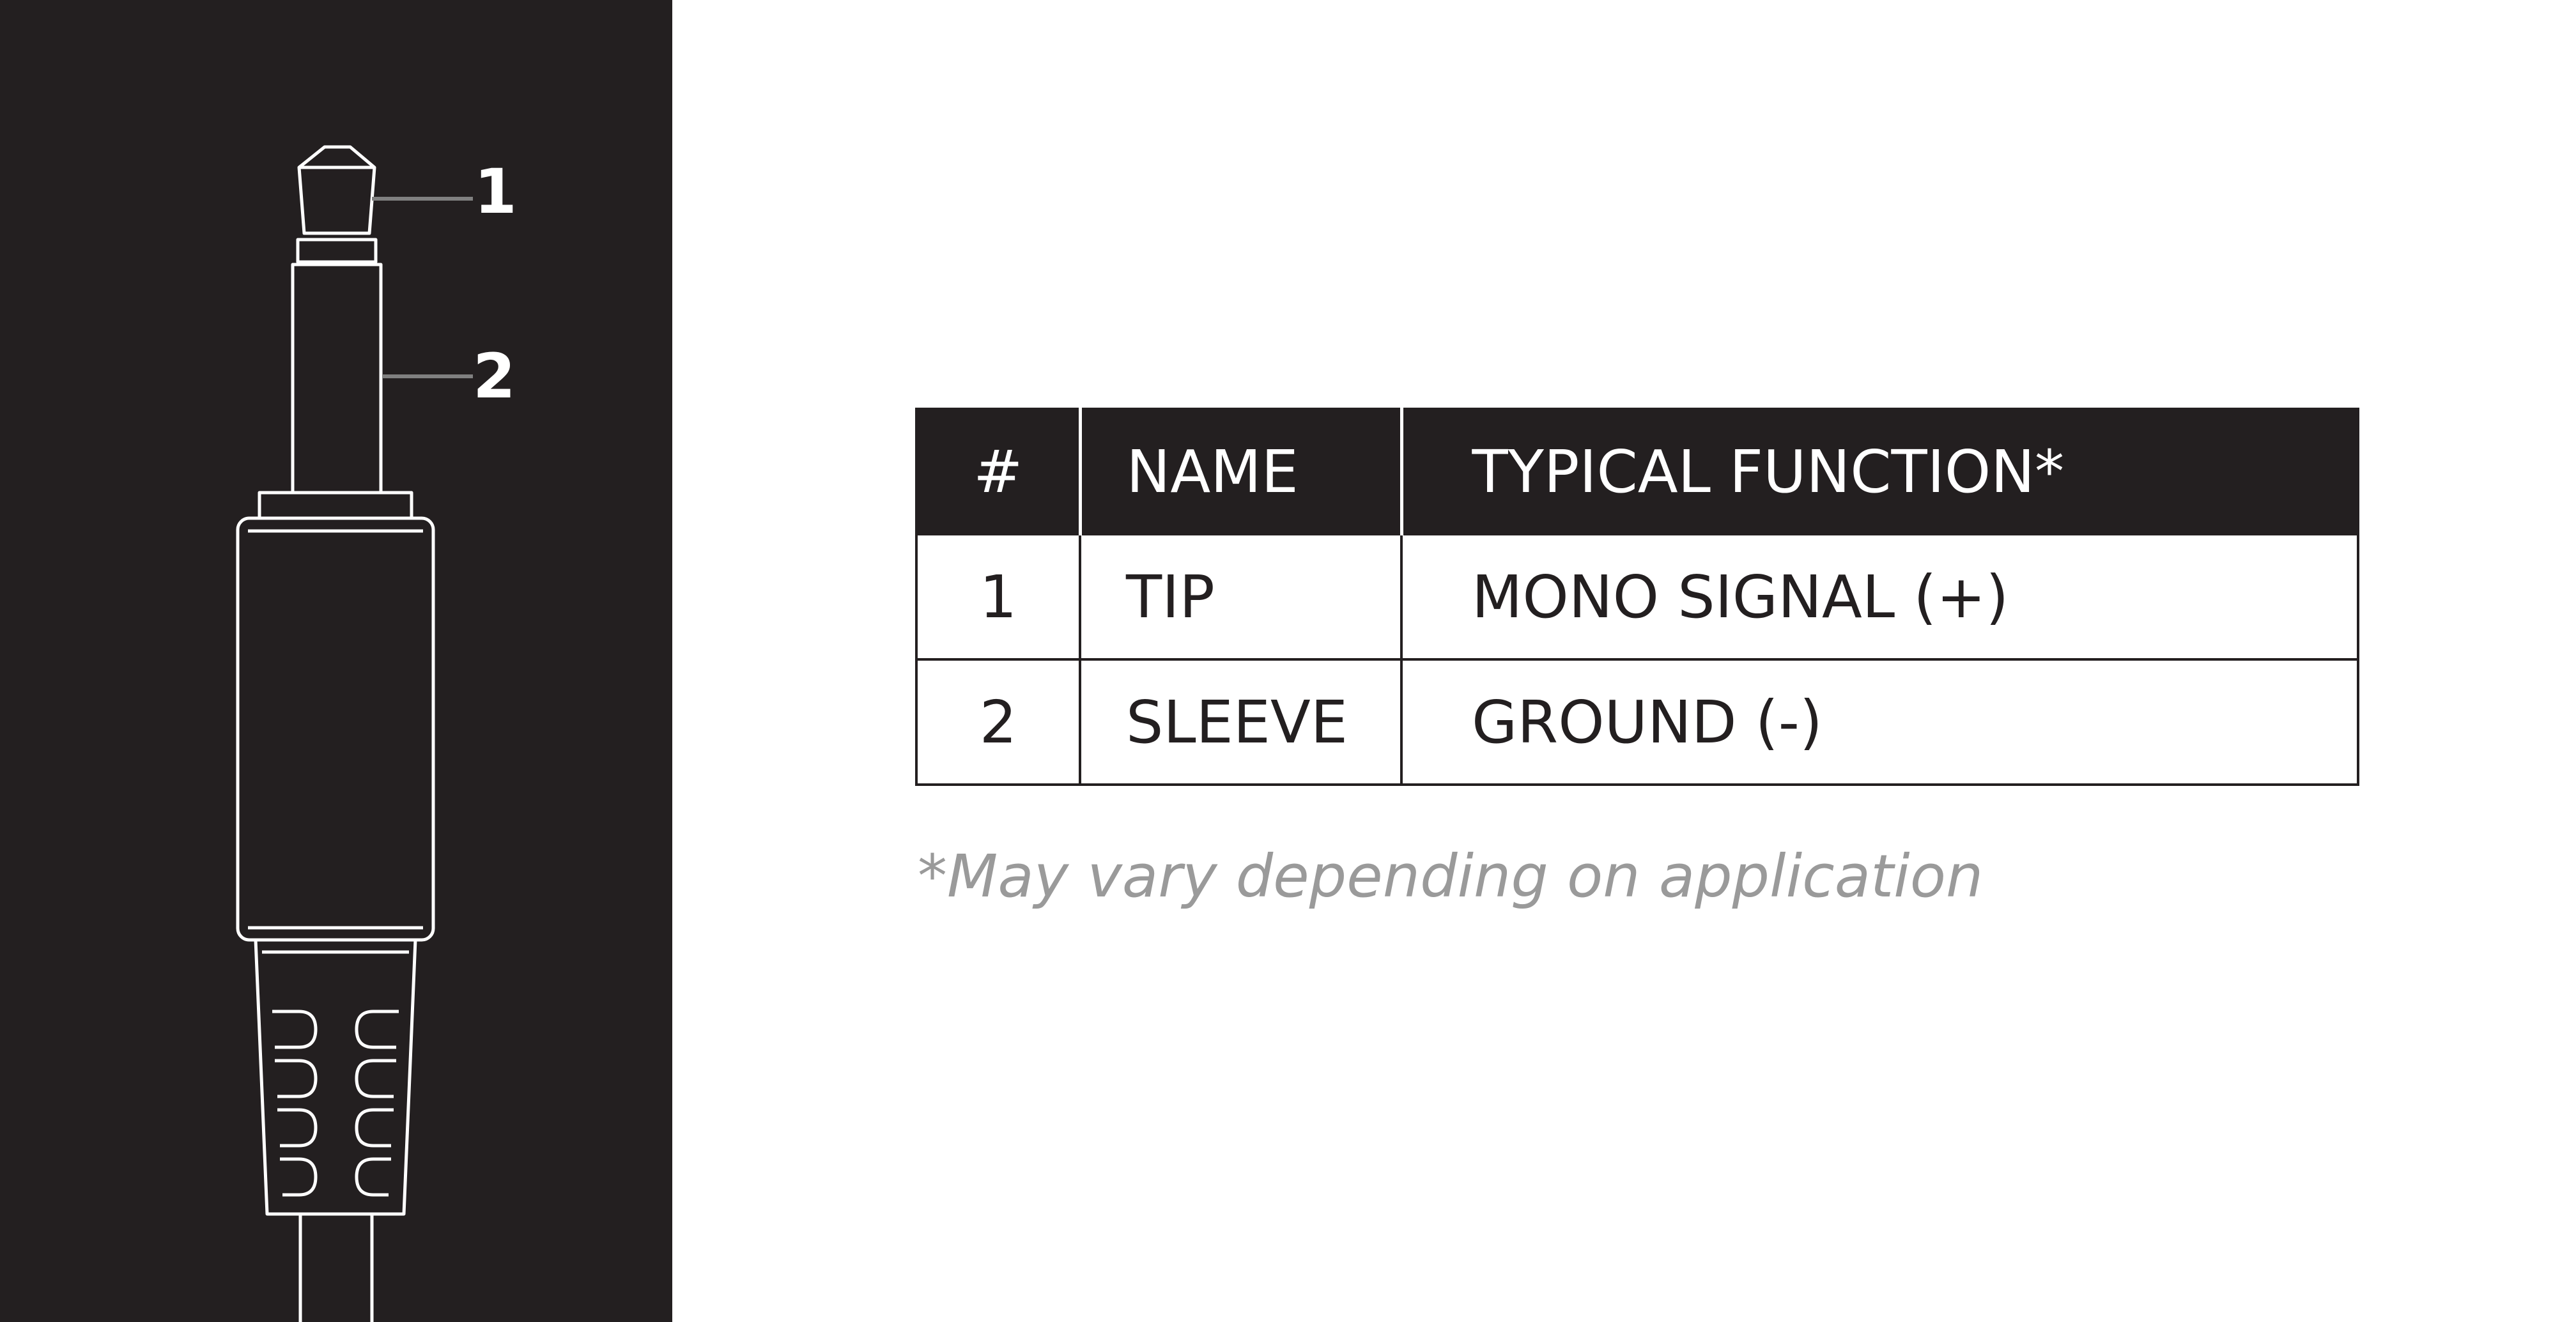  Describe the element at coordinates (1879, 597) in the screenshot. I see `row-function-cell: MONO SIGNAL (+)` at that location.